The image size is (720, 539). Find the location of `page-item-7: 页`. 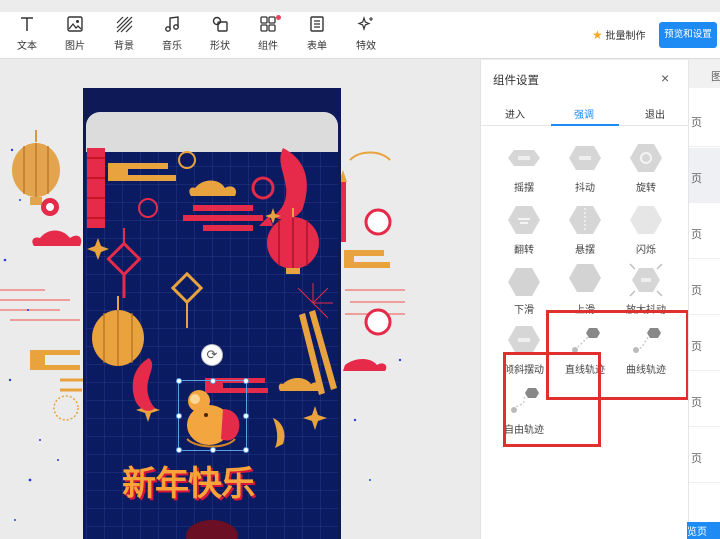

page-item-7: 页 is located at coordinates (704, 455).